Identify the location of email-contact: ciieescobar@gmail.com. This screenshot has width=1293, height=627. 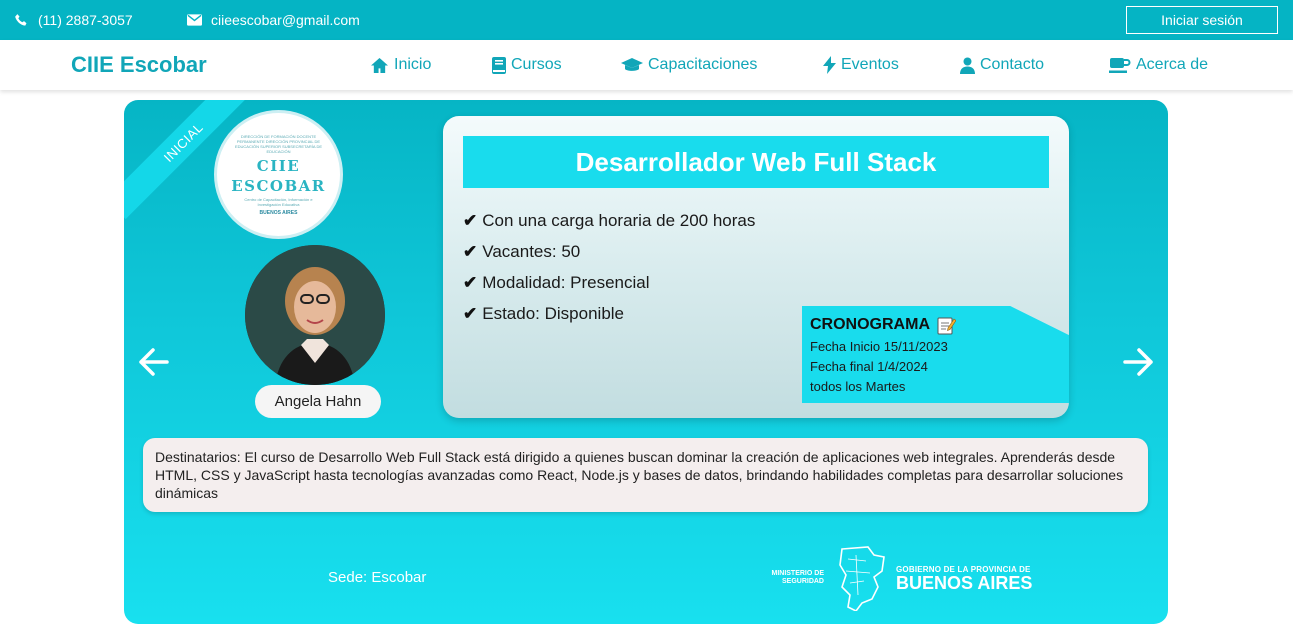
(273, 20).